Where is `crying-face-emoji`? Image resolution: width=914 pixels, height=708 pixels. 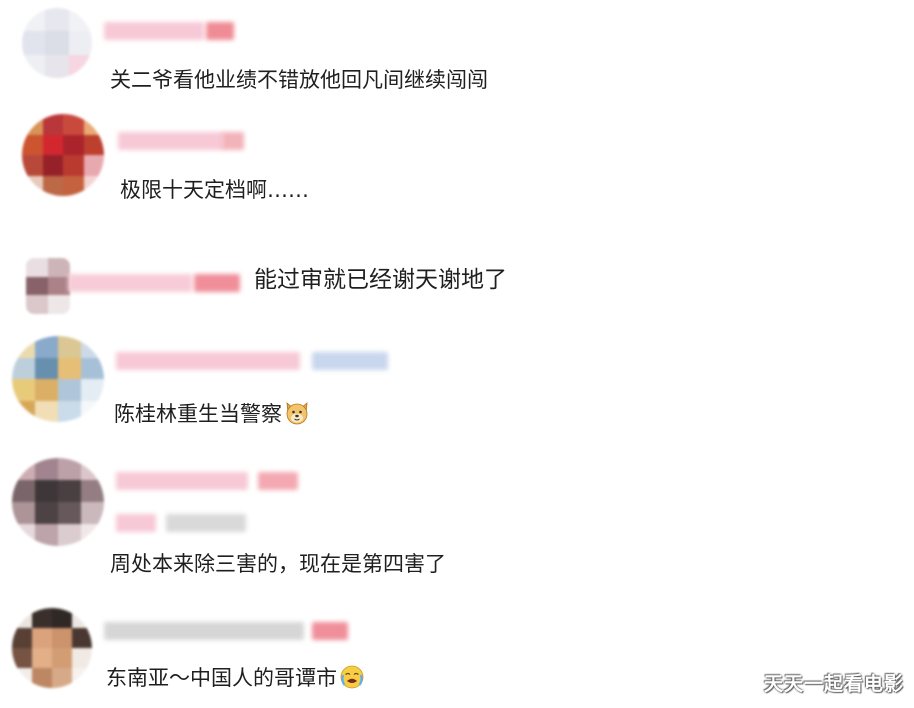 crying-face-emoji is located at coordinates (352, 677).